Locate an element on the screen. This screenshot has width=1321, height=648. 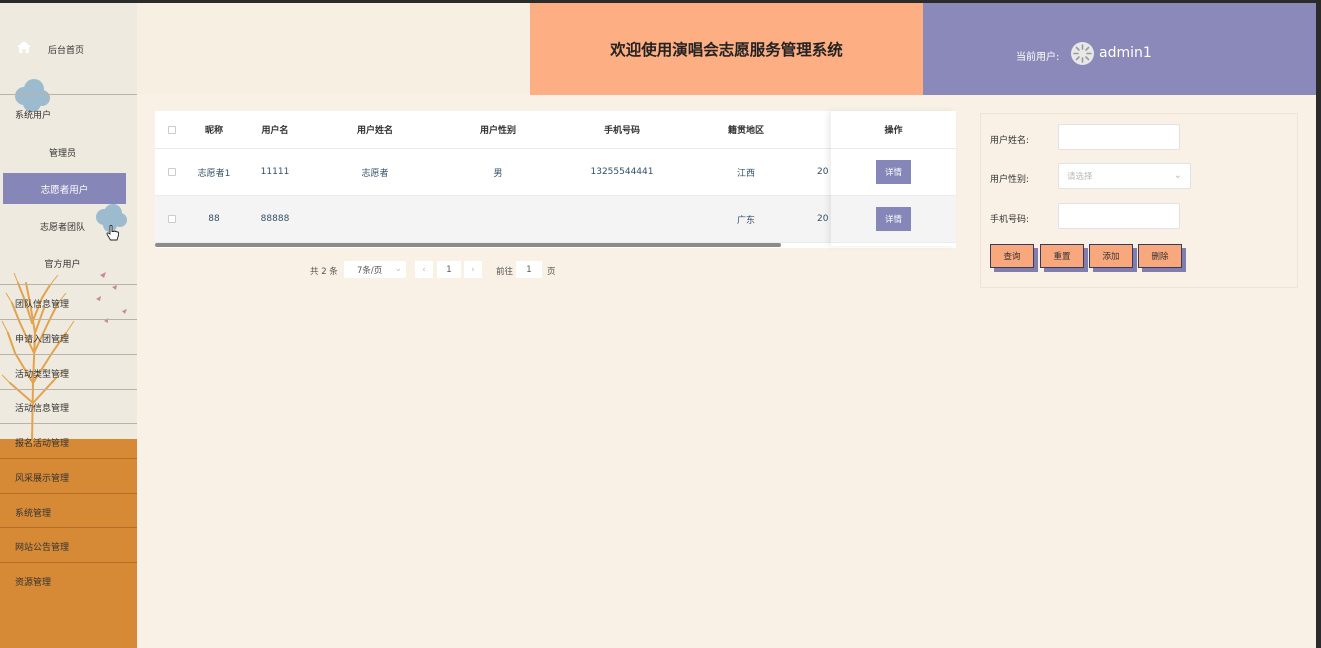
name-search-input is located at coordinates (1119, 137).